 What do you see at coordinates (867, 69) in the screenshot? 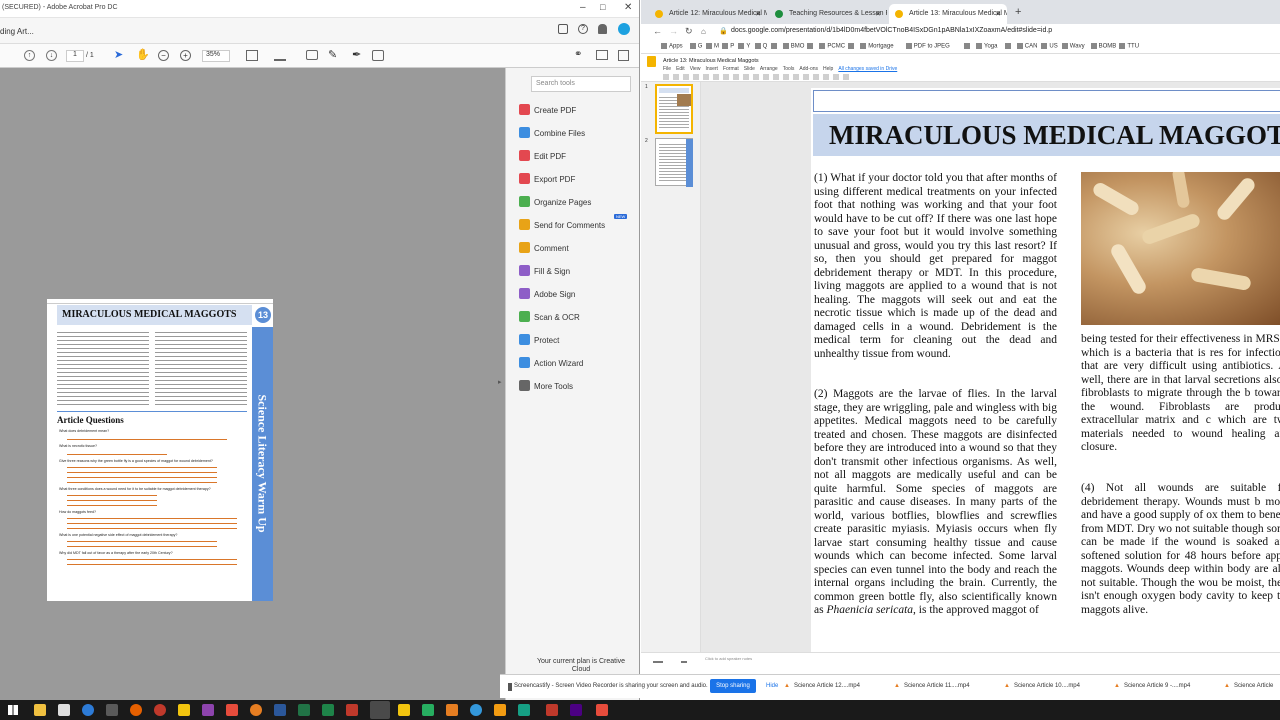
I see `menu-item: All changes saved in Drive` at bounding box center [867, 69].